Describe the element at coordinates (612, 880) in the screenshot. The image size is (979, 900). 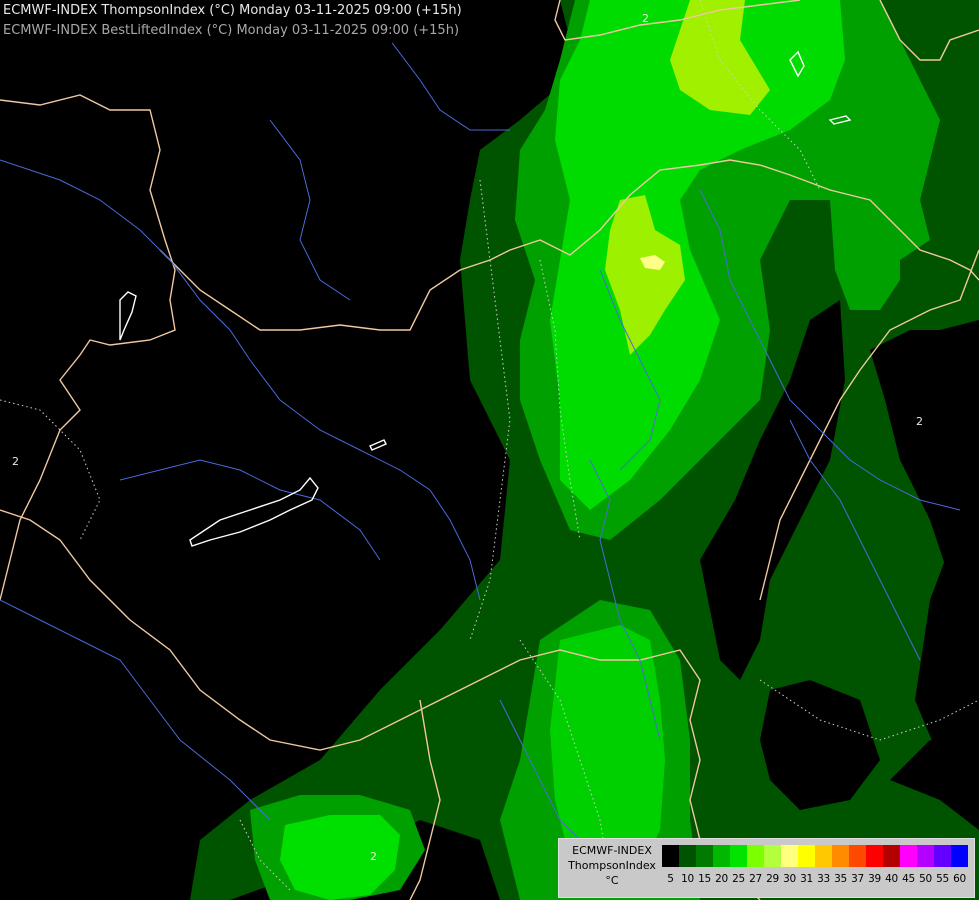
I see `legend-line-3: °C` at that location.